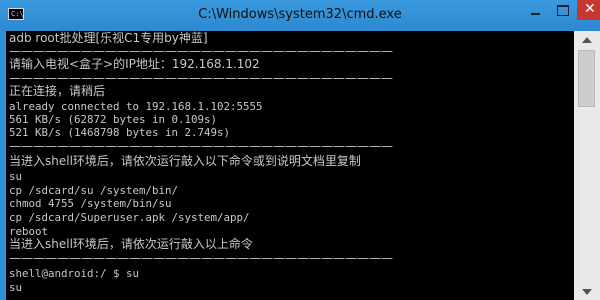  What do you see at coordinates (129, 217) in the screenshot?
I see `console-line: cp /sdcard/Superuser.apk /system/app/` at bounding box center [129, 217].